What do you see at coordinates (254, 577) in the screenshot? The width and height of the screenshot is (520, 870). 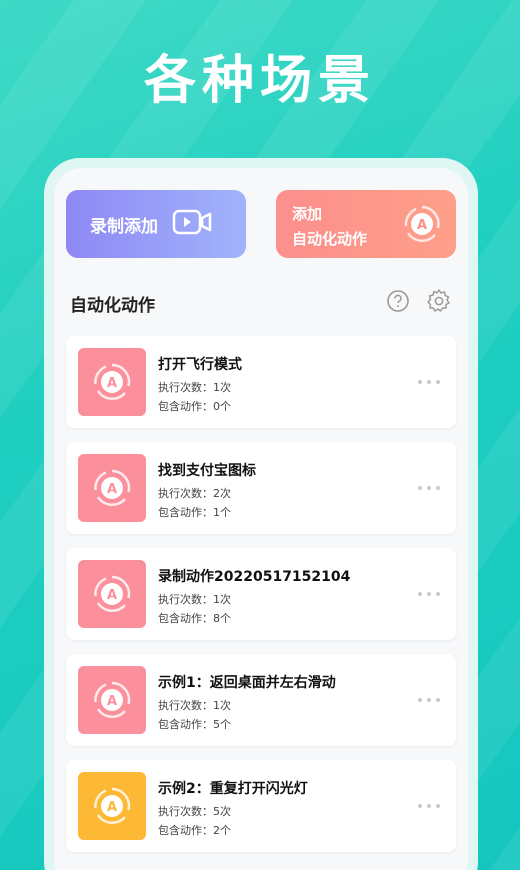 I see `automation-title: 录制动作20220517152104` at bounding box center [254, 577].